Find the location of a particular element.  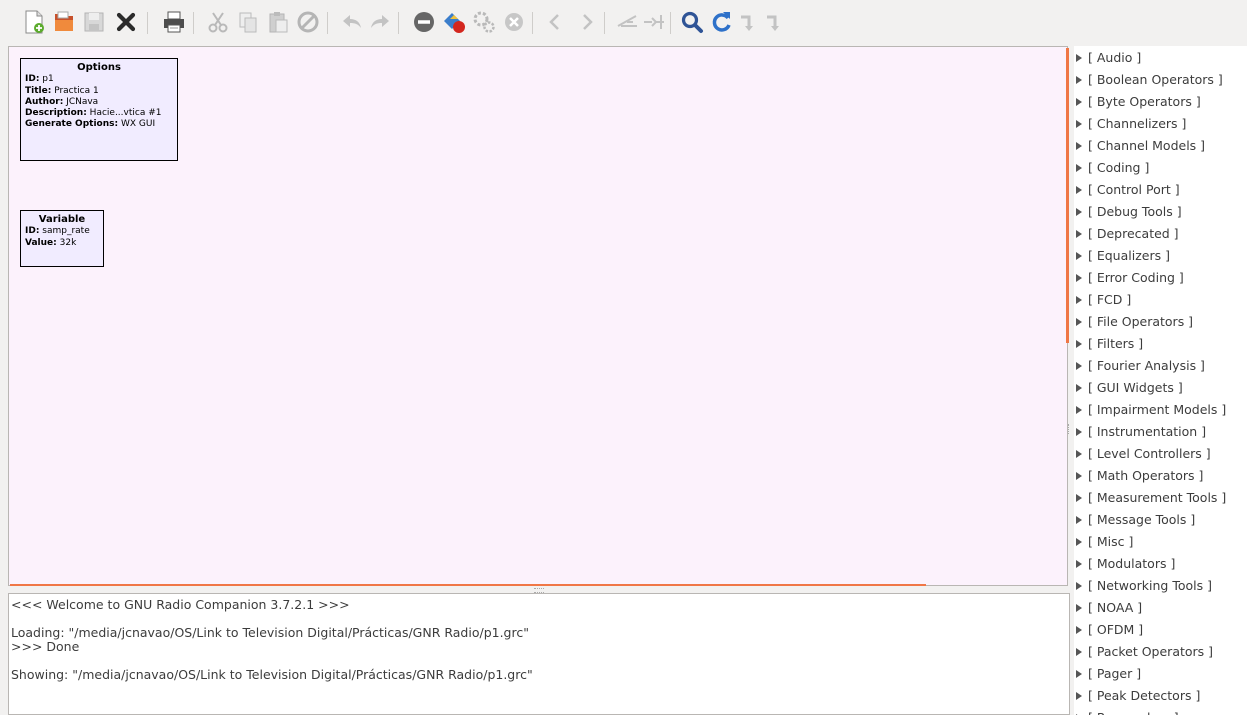

reload-button is located at coordinates (722, 22).